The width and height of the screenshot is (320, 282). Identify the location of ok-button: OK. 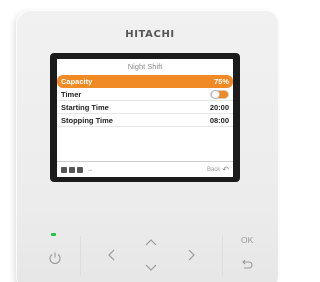
(247, 240).